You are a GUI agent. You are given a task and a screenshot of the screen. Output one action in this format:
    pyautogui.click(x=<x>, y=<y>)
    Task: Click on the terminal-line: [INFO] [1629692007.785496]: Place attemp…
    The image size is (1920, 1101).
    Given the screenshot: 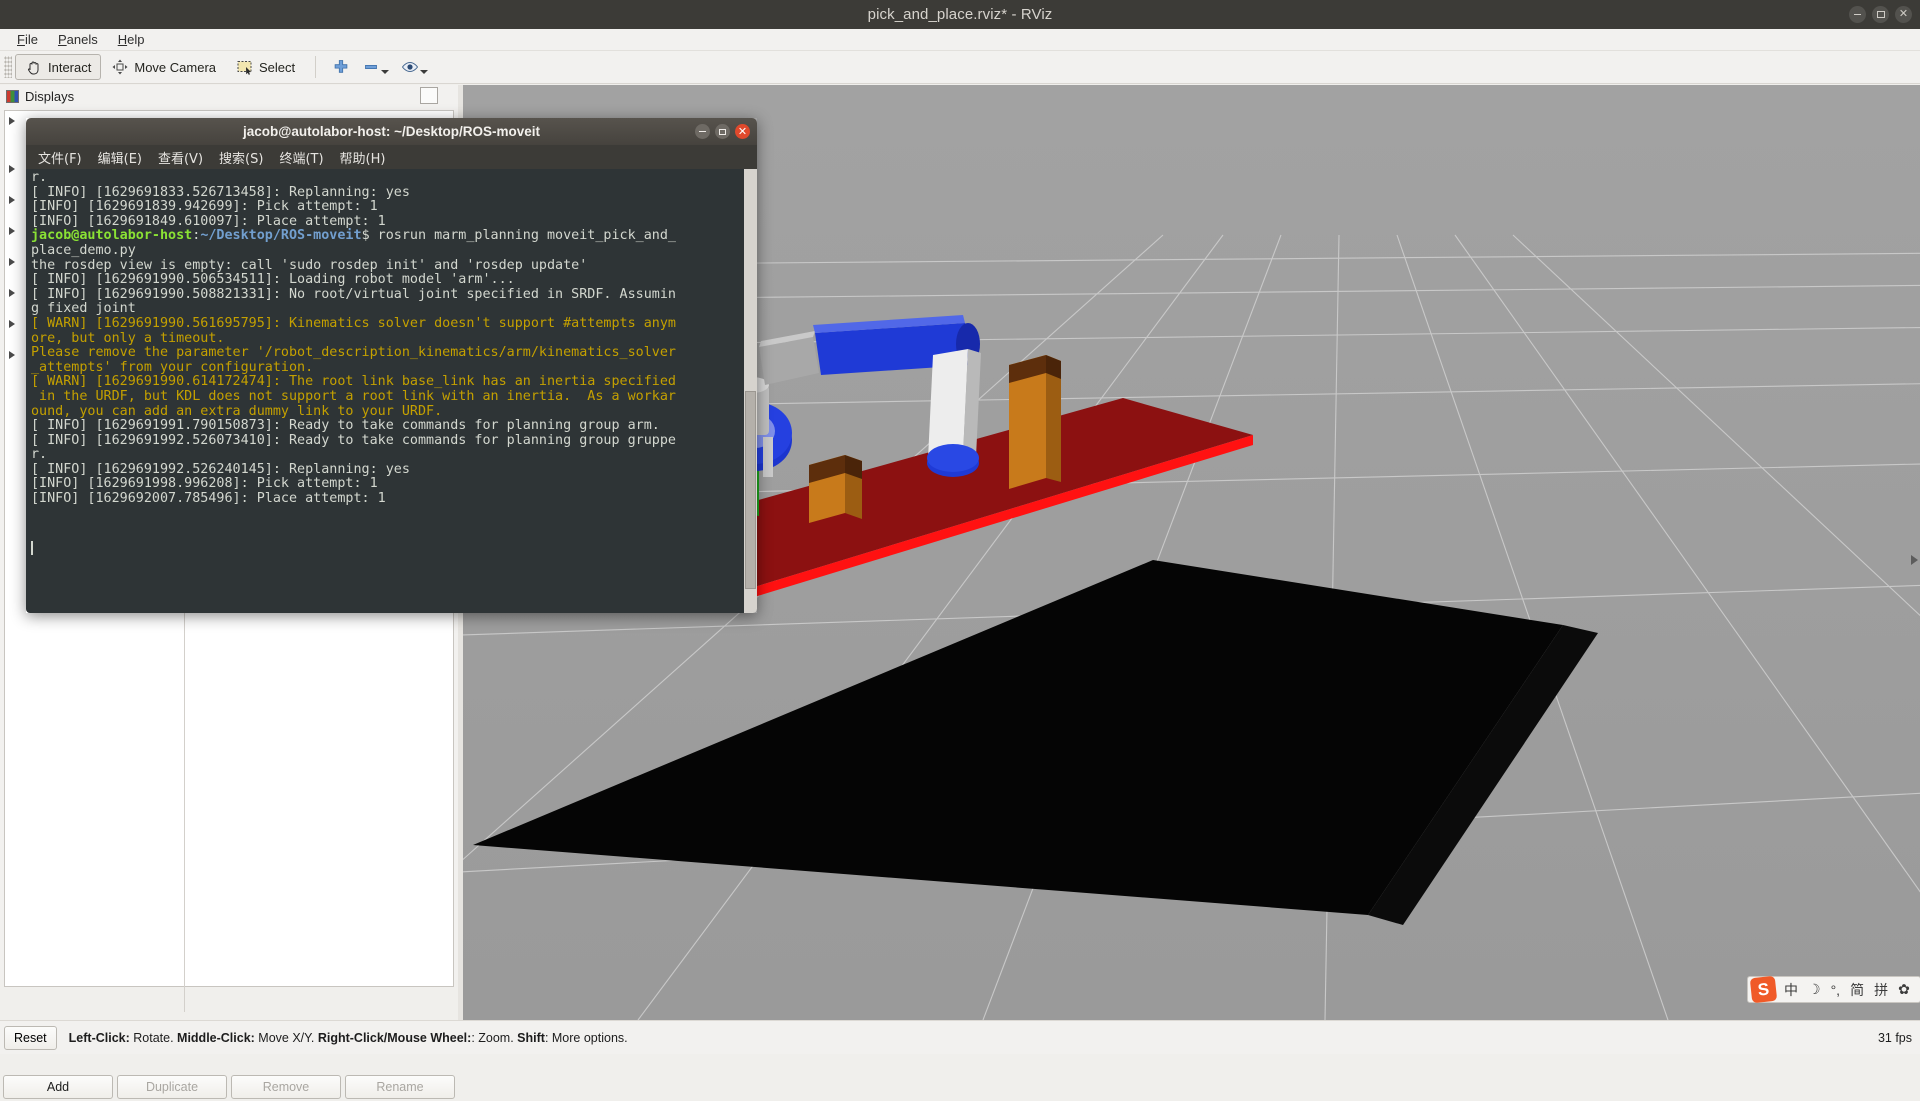 What is the action you would take?
    pyautogui.click(x=208, y=499)
    